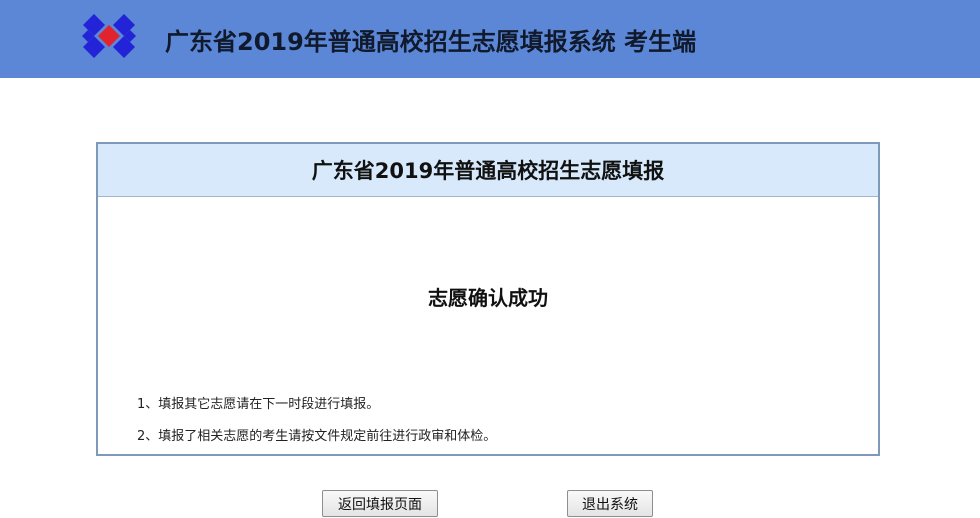 The image size is (980, 518). I want to click on exit-system-button: 退出系统, so click(610, 503).